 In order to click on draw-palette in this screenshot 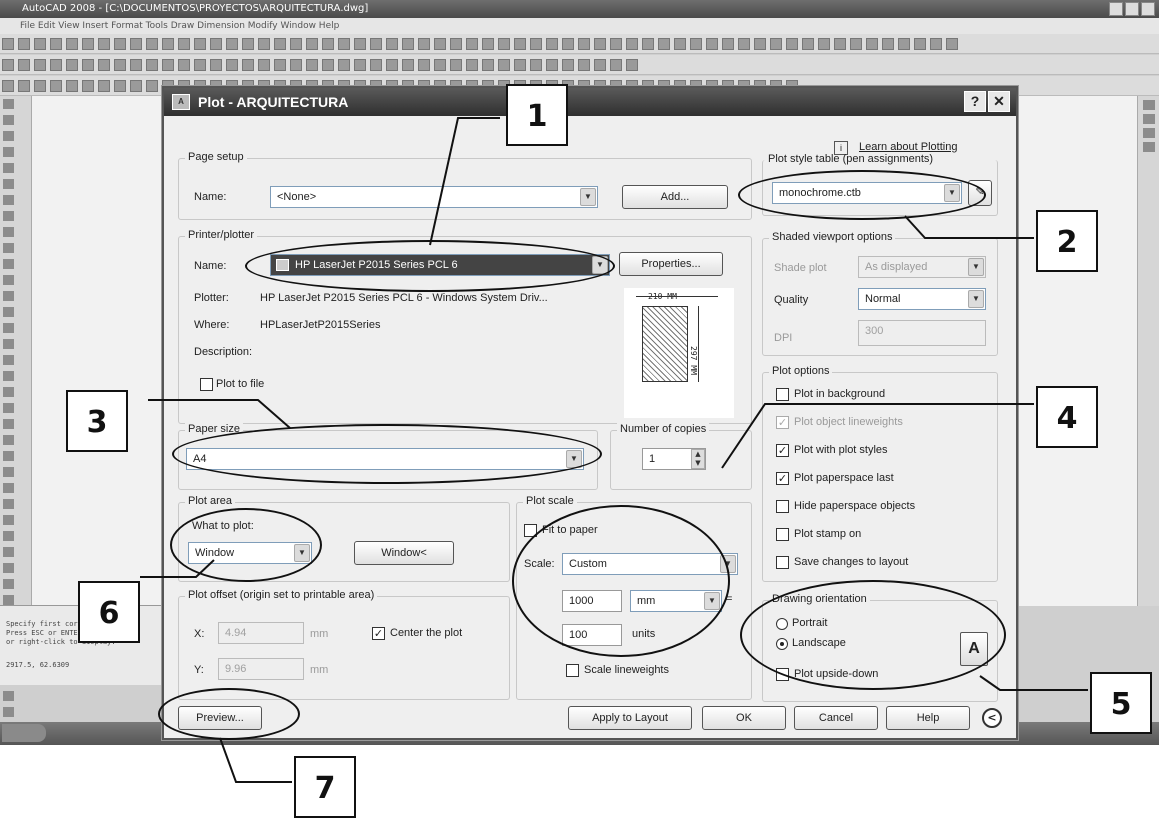, I will do `click(16, 414)`.